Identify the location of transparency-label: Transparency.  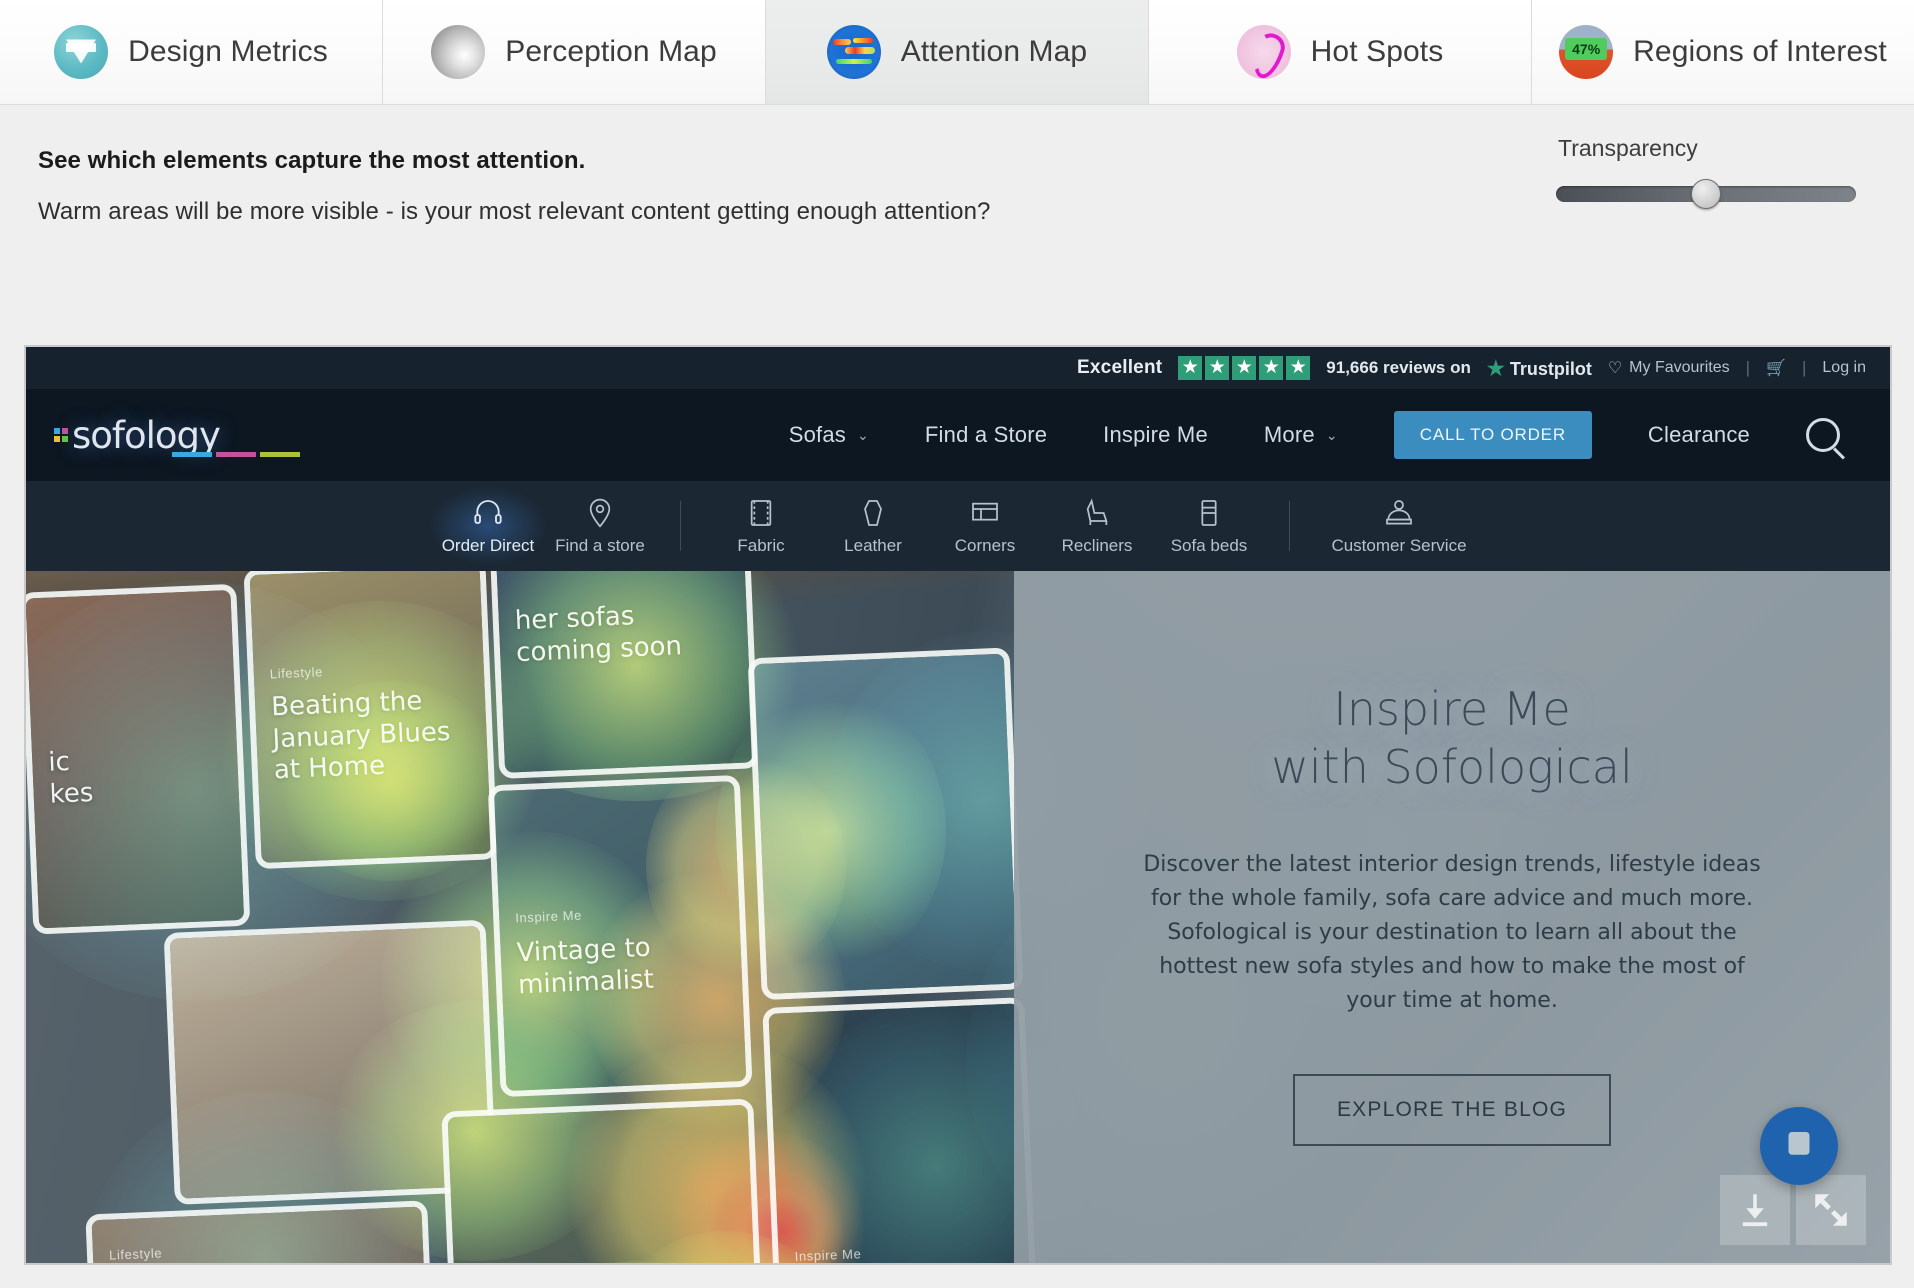
(1628, 148).